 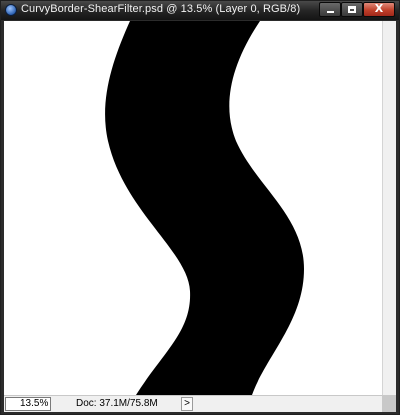 I want to click on close-button: X, so click(x=379, y=9).